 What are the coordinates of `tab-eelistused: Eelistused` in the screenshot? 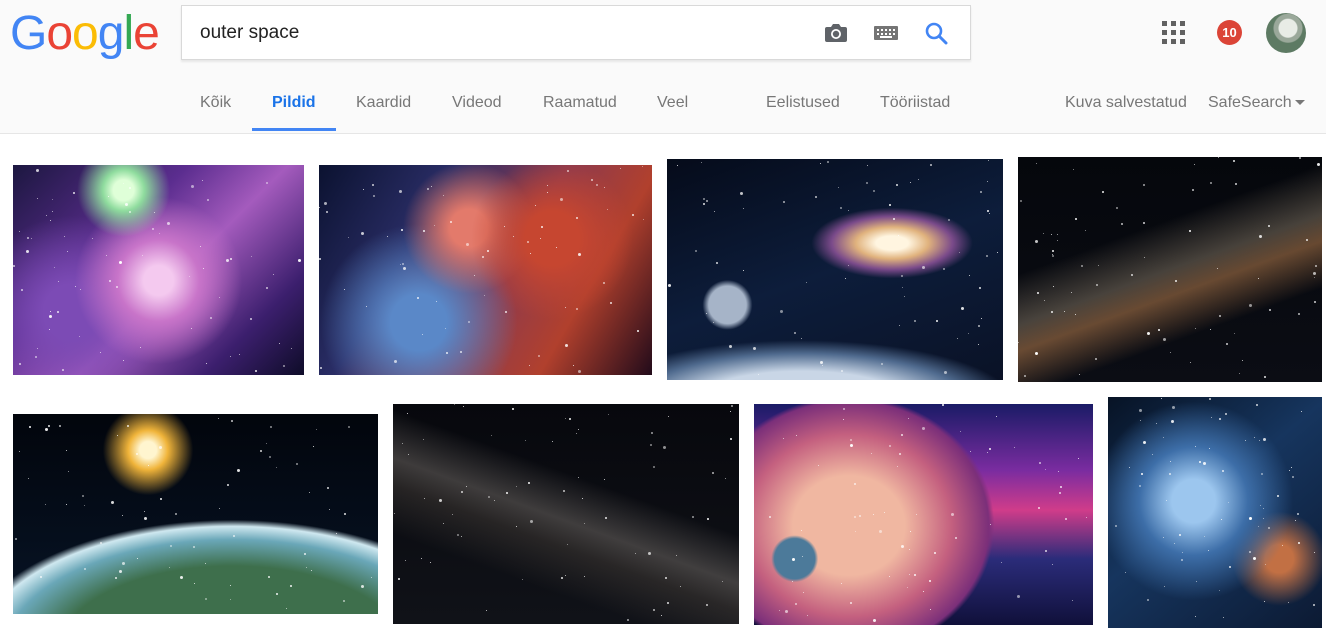 It's located at (803, 103).